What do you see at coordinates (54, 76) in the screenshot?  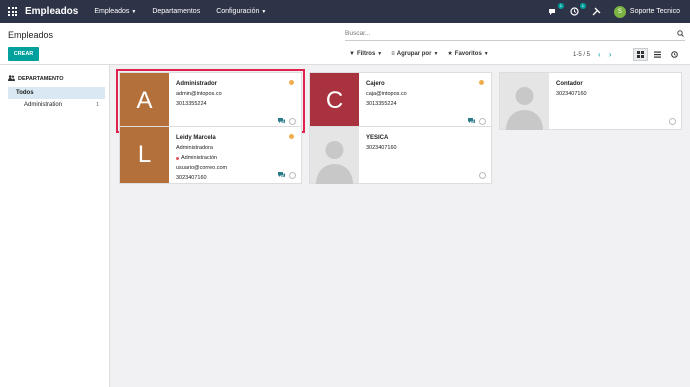 I see `sidebar-title: DEPARTAMENTO` at bounding box center [54, 76].